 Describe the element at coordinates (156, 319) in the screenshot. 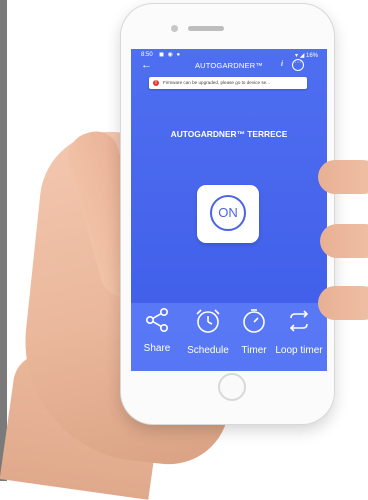

I see `share-icon` at that location.